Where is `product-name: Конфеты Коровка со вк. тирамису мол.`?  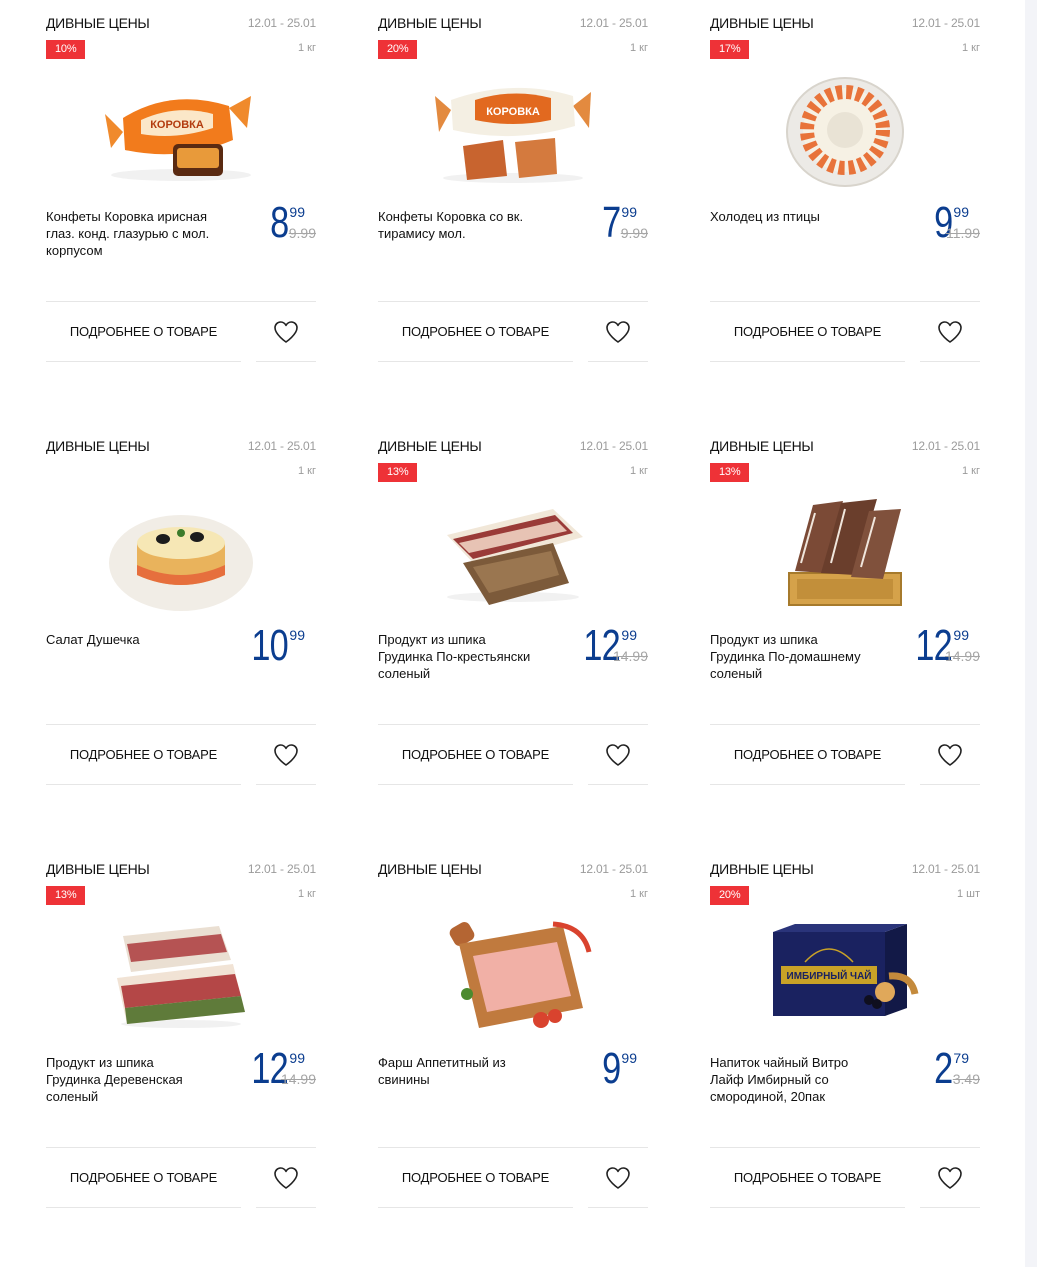
product-name: Конфеты Коровка со вк. тирамису мол. is located at coordinates (460, 225).